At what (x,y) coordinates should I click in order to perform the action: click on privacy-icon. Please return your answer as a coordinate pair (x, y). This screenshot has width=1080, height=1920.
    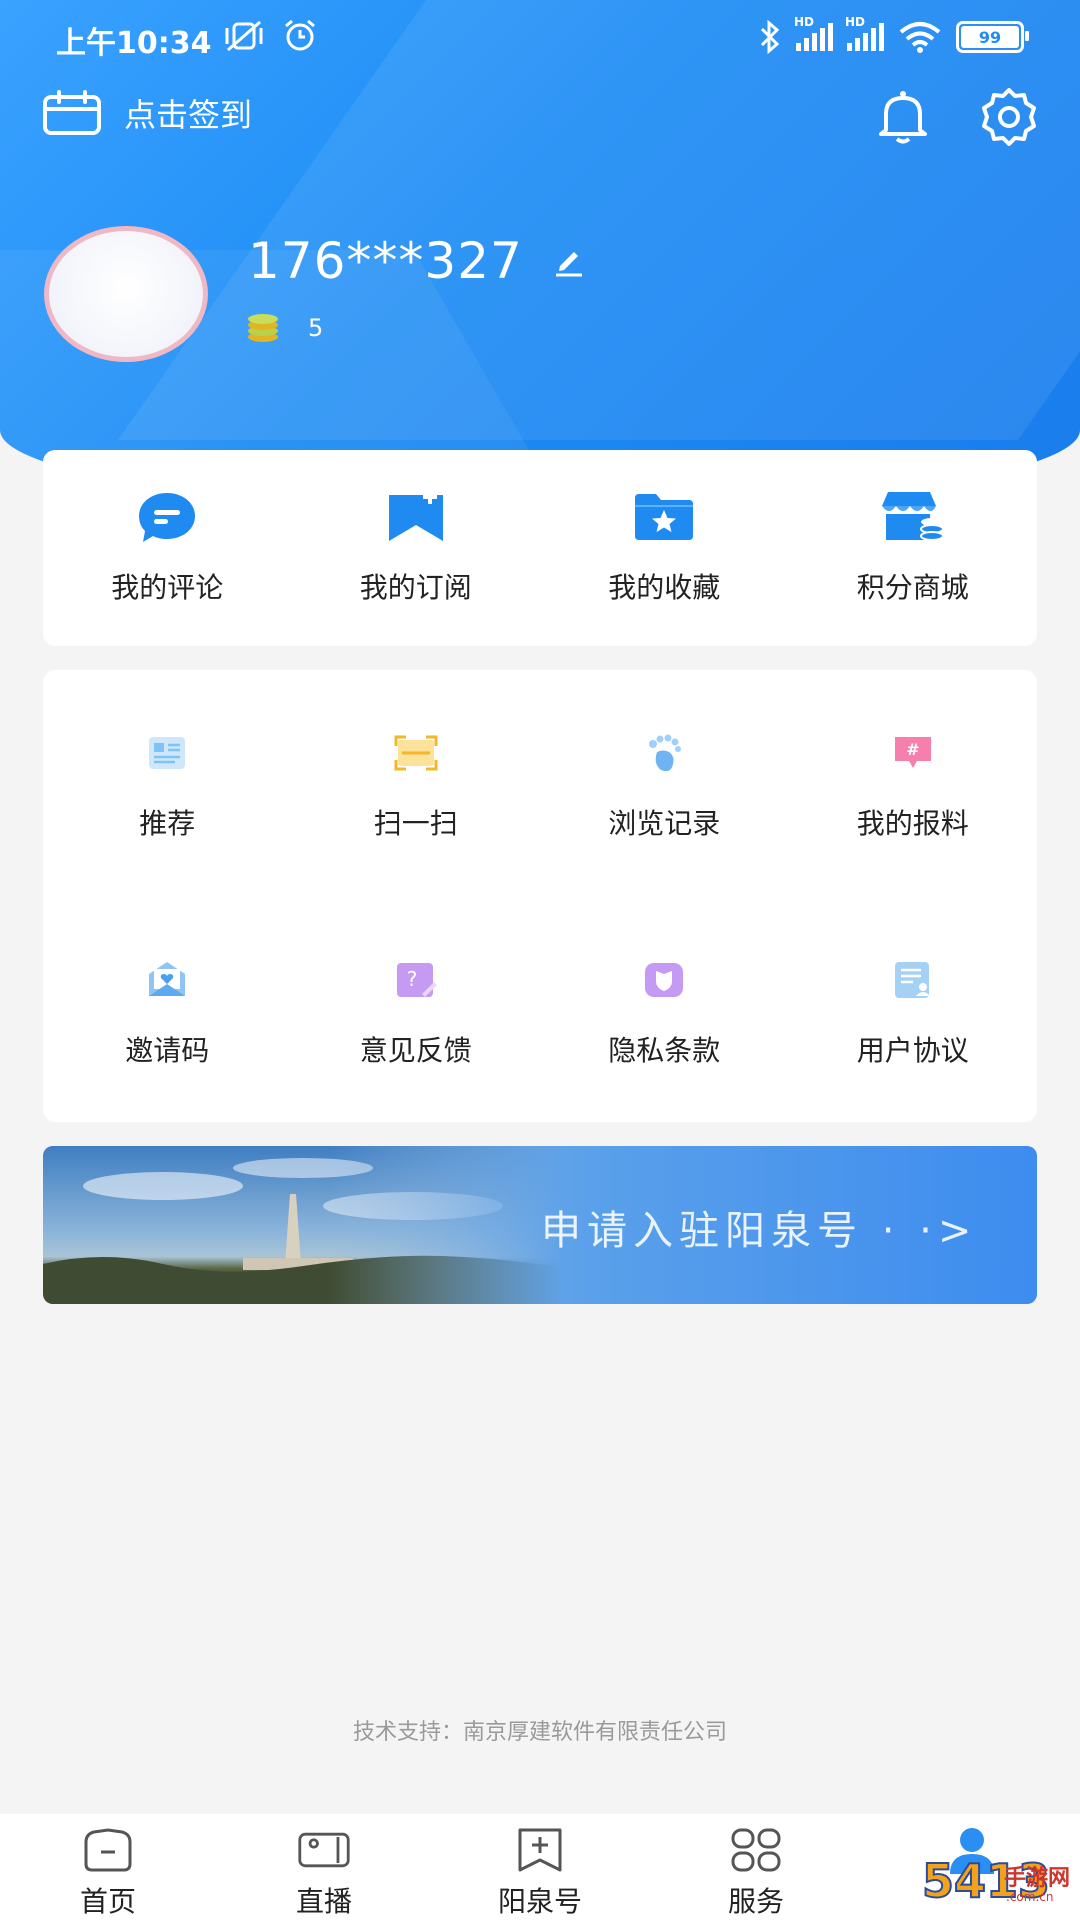
    Looking at the image, I should click on (664, 980).